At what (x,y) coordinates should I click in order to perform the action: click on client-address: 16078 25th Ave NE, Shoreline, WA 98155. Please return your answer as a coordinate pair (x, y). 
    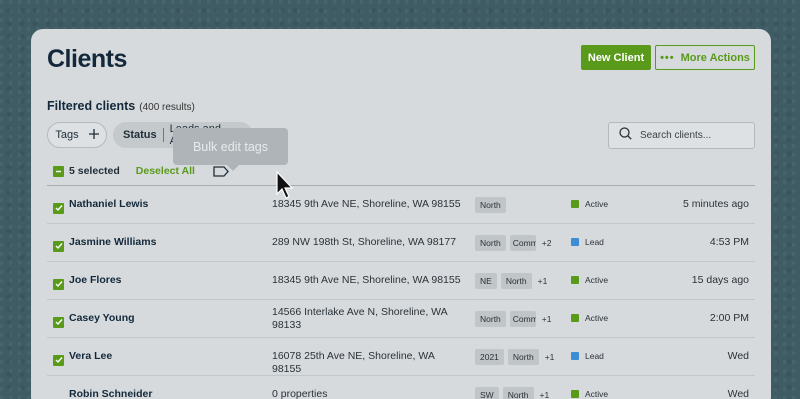
    Looking at the image, I should click on (353, 362).